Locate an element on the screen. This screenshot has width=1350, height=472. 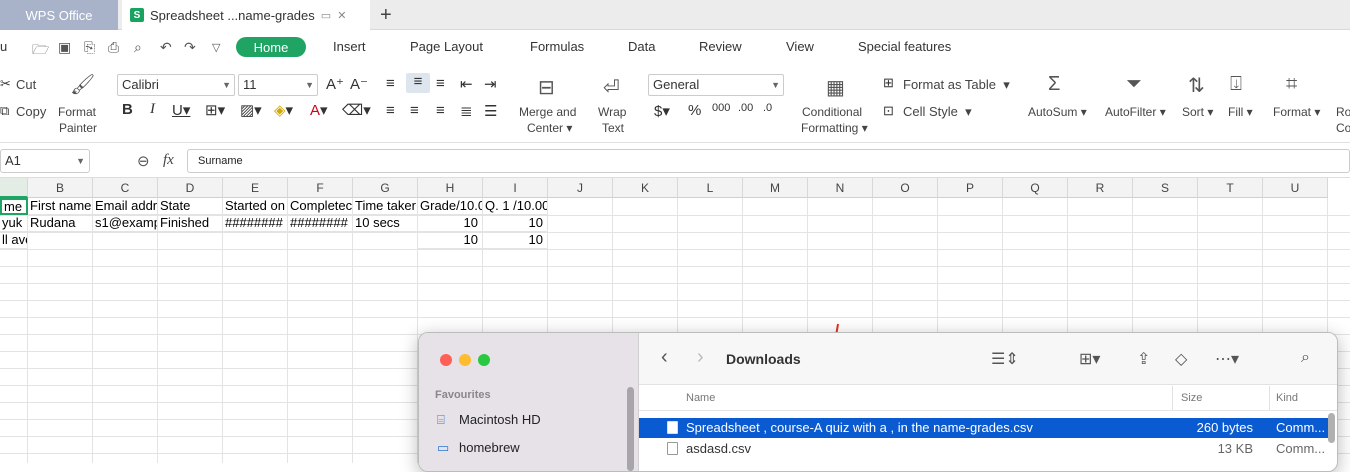
table-cell: 10 secs is located at coordinates (385, 223).